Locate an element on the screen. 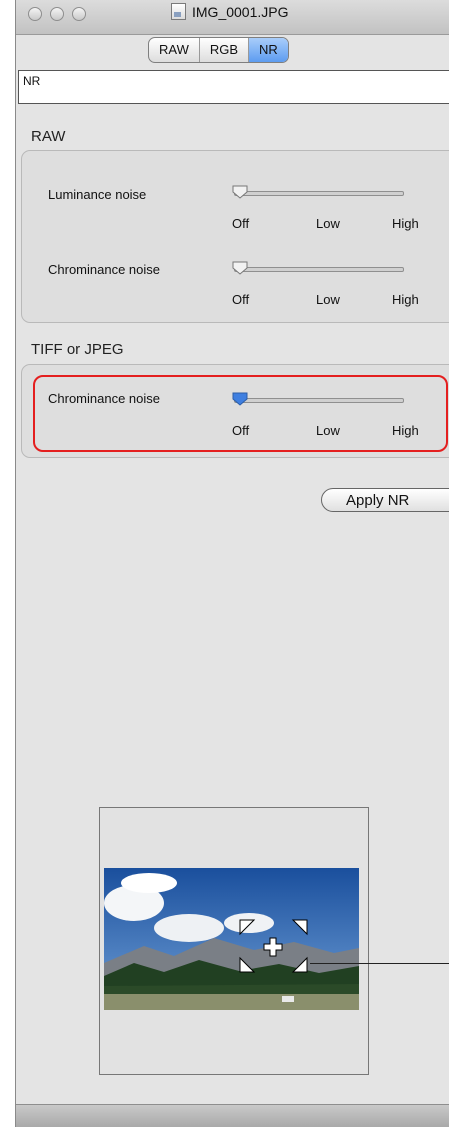 This screenshot has width=449, height=1127. raw-chrominance-noise-slider is located at coordinates (318, 268).